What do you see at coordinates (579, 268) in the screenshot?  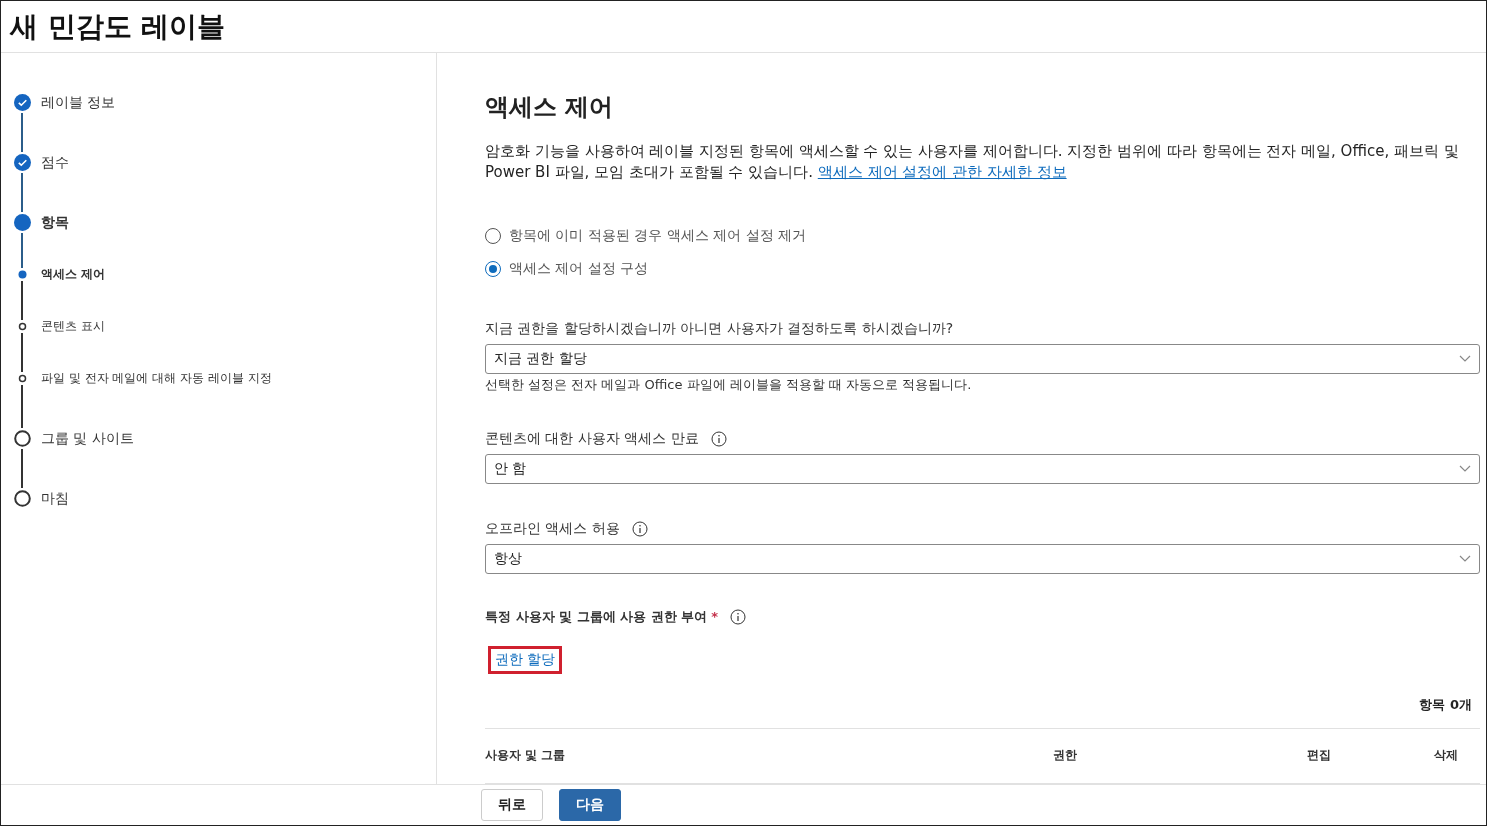 I see `radio-label: 액세스 제어 설정 구성` at bounding box center [579, 268].